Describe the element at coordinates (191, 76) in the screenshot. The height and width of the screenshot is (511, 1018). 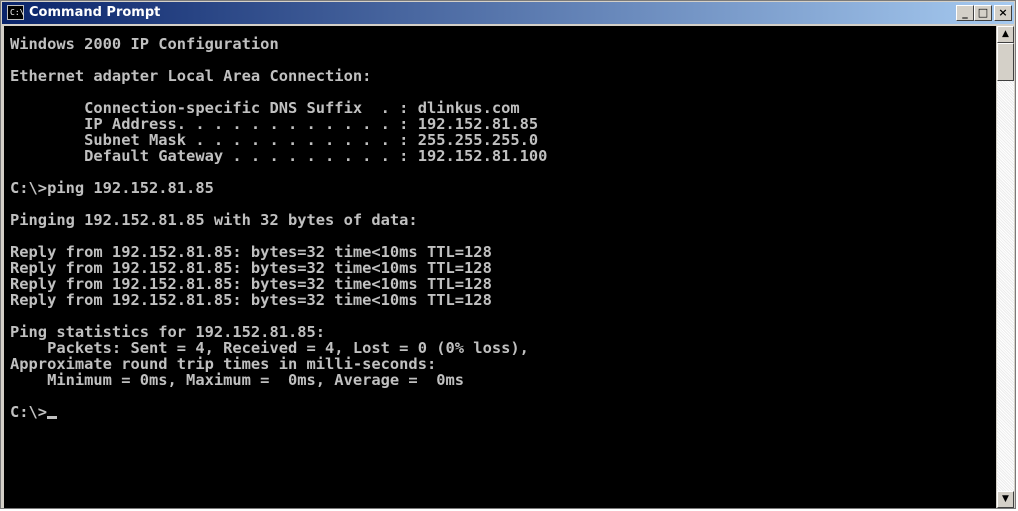
I see `console-line: Ethernet adapter Local Area Connection:` at that location.